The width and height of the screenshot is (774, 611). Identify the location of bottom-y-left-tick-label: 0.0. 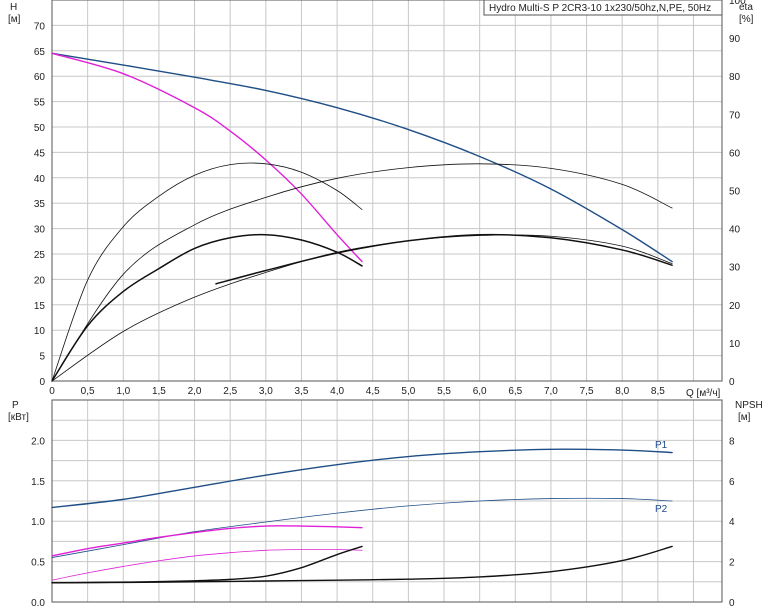
(38, 603).